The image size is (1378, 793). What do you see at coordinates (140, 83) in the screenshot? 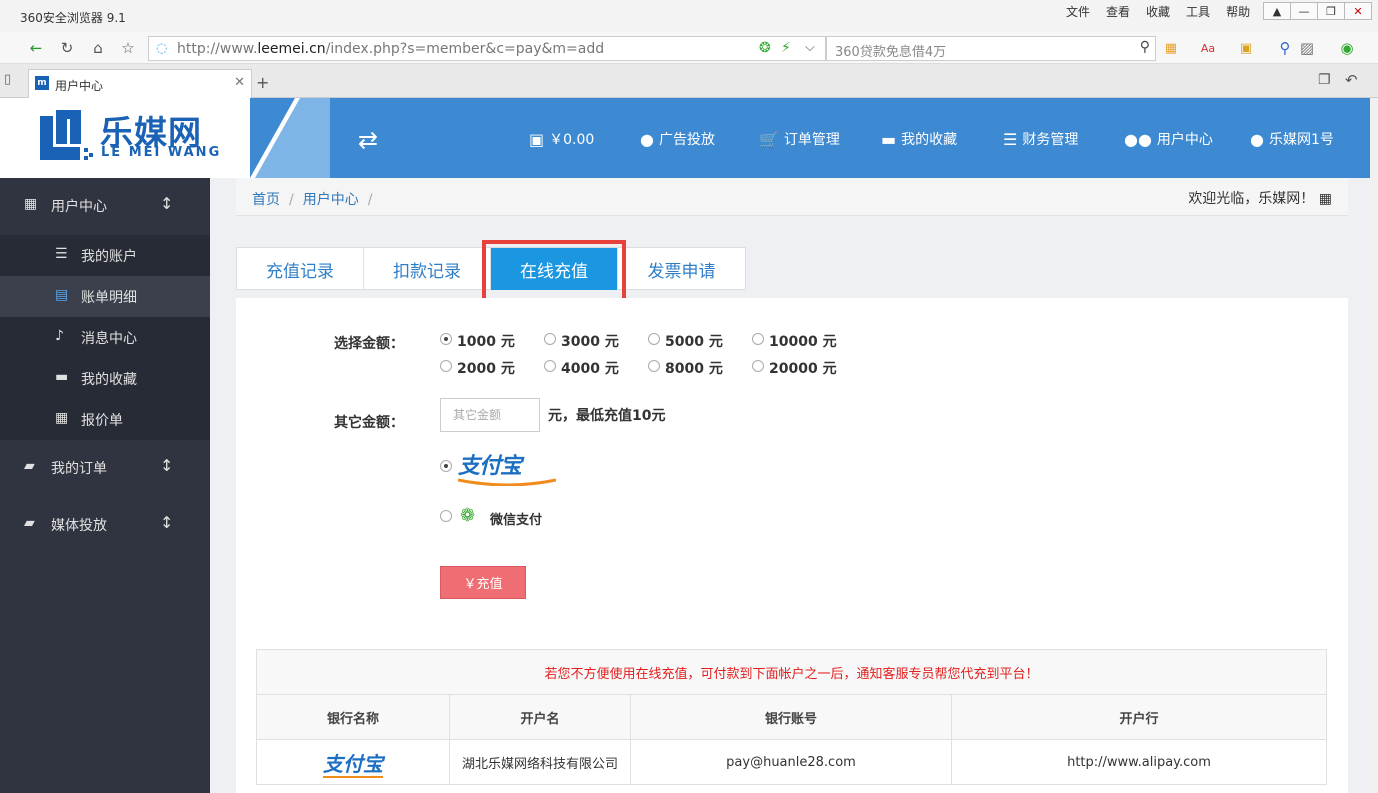
I see `browser-tab: m 用户中心 ✕` at bounding box center [140, 83].